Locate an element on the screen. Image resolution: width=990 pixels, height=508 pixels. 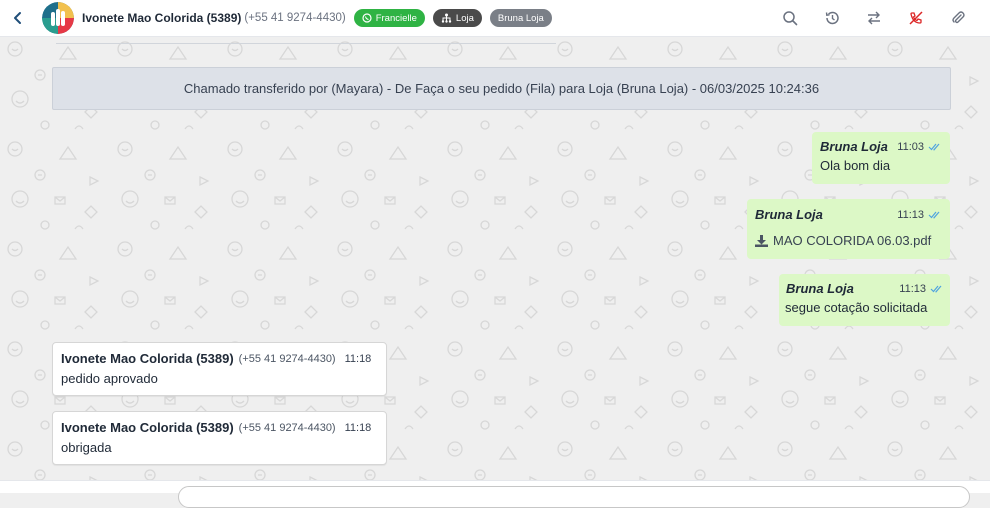
search-icon is located at coordinates (790, 18).